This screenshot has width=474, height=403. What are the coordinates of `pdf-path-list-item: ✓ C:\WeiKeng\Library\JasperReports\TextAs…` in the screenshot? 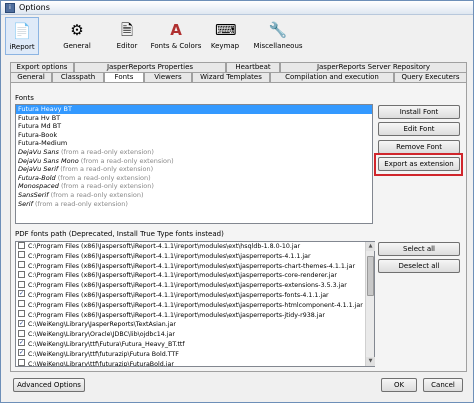 It's located at (195, 324).